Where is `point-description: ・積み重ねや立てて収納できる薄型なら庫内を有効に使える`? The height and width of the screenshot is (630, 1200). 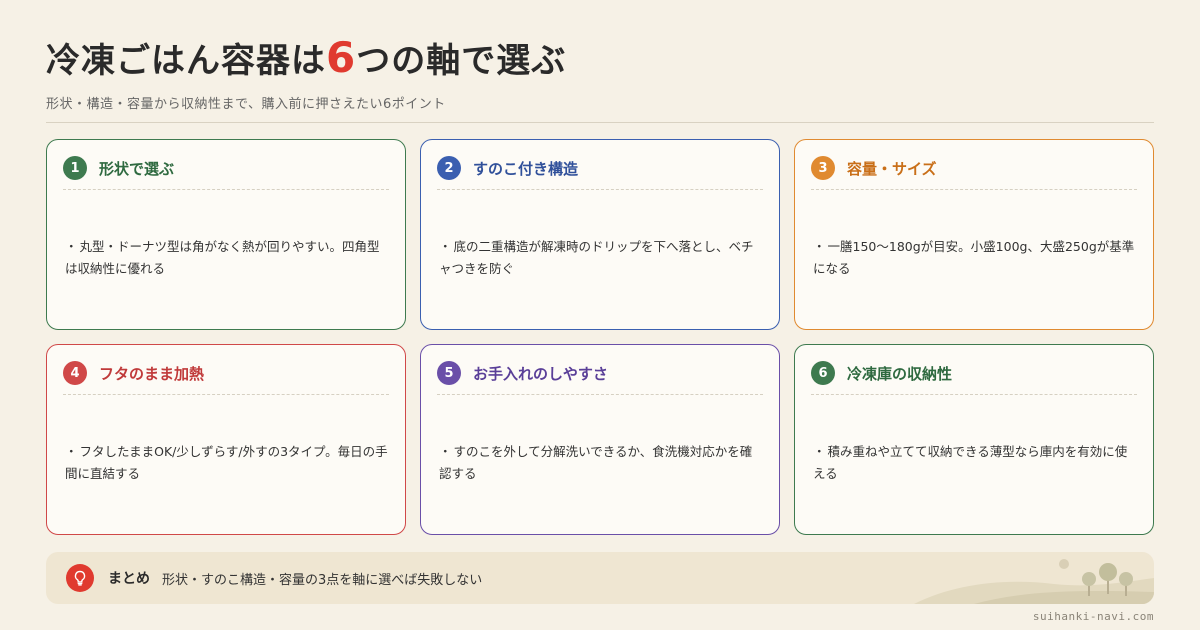
point-description: ・積み重ねや立てて収納できる薄型なら庫内を有効に使える is located at coordinates (970, 462).